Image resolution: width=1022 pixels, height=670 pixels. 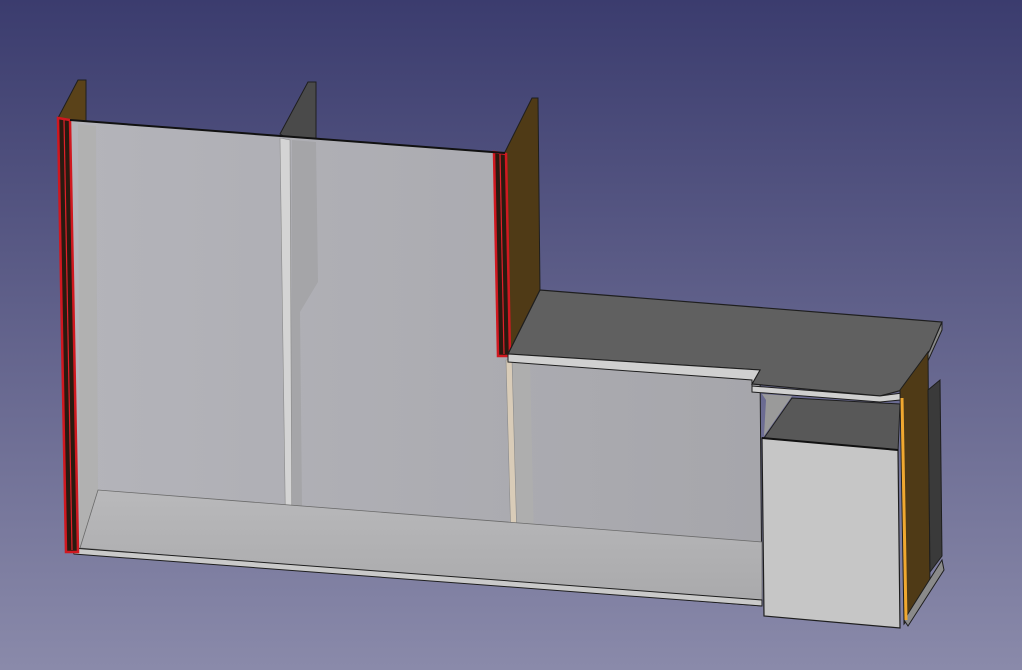 I want to click on left-panel-inner-face, so click(x=88, y=336).